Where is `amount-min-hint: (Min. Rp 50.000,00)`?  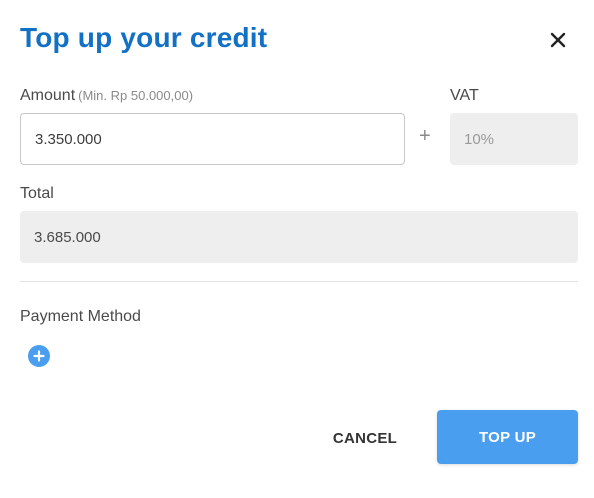
amount-min-hint: (Min. Rp 50.000,00) is located at coordinates (136, 95).